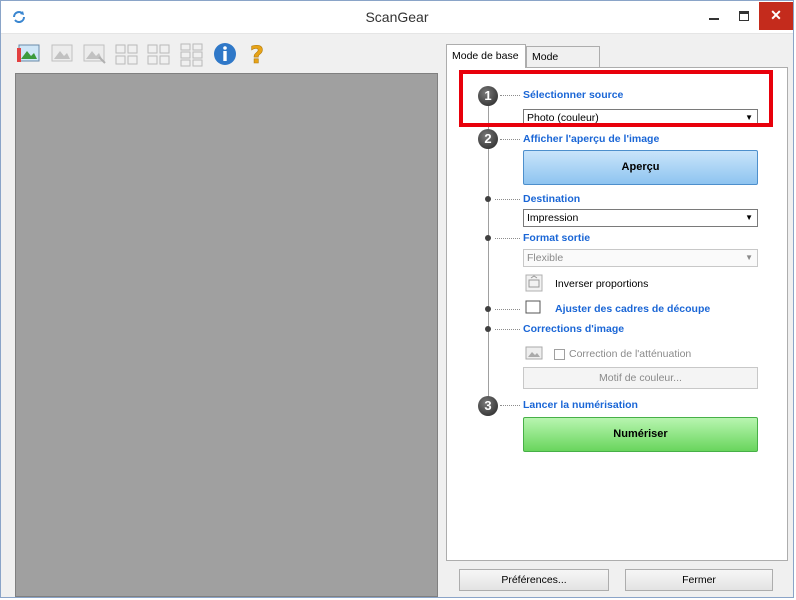  What do you see at coordinates (559, 354) in the screenshot?
I see `fading-correction-checkbox` at bounding box center [559, 354].